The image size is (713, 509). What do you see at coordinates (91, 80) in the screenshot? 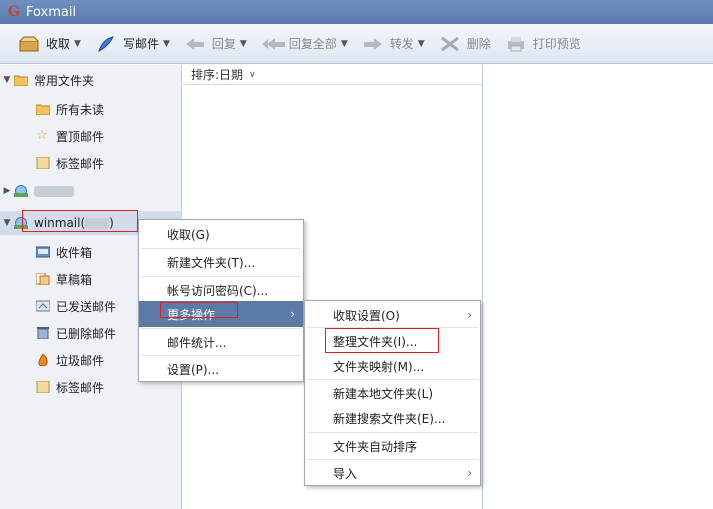
I see `sidebar-item-common-folders: ▼ 常用文件夹` at bounding box center [91, 80].